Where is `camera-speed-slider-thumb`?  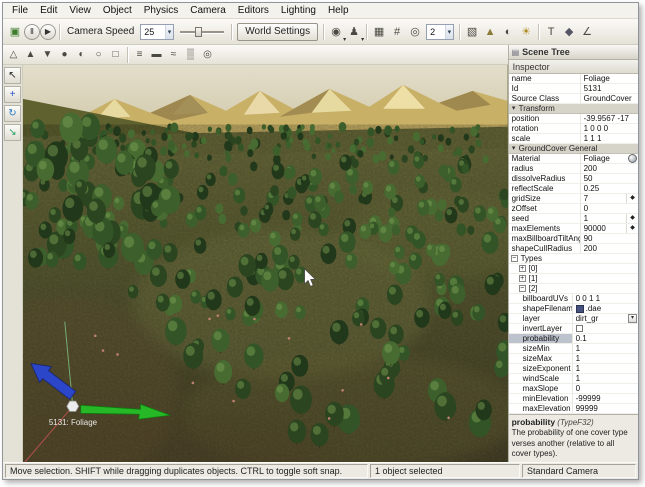 camera-speed-slider-thumb is located at coordinates (199, 31).